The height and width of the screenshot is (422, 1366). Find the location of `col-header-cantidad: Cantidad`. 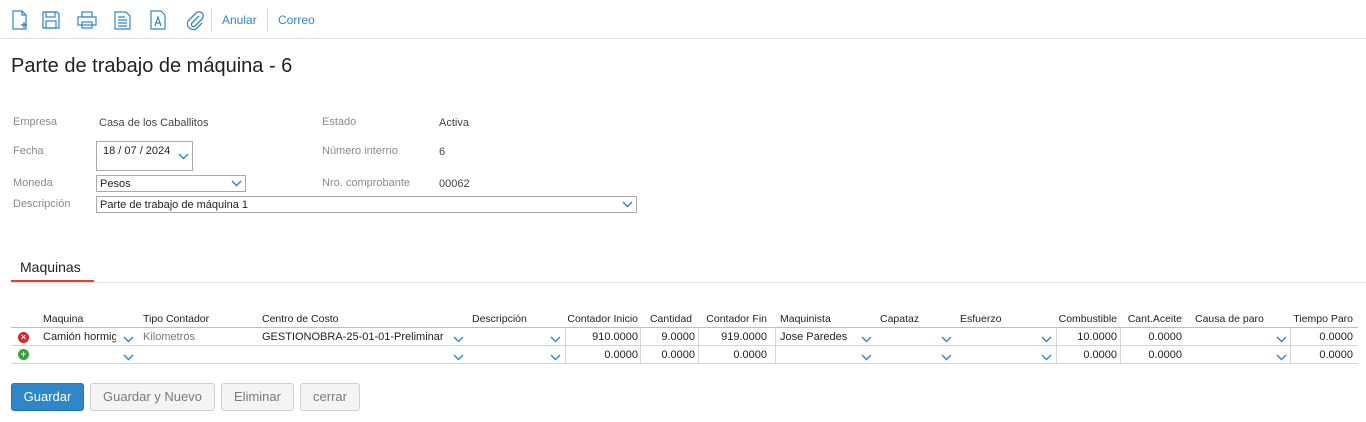

col-header-cantidad: Cantidad is located at coordinates (670, 319).